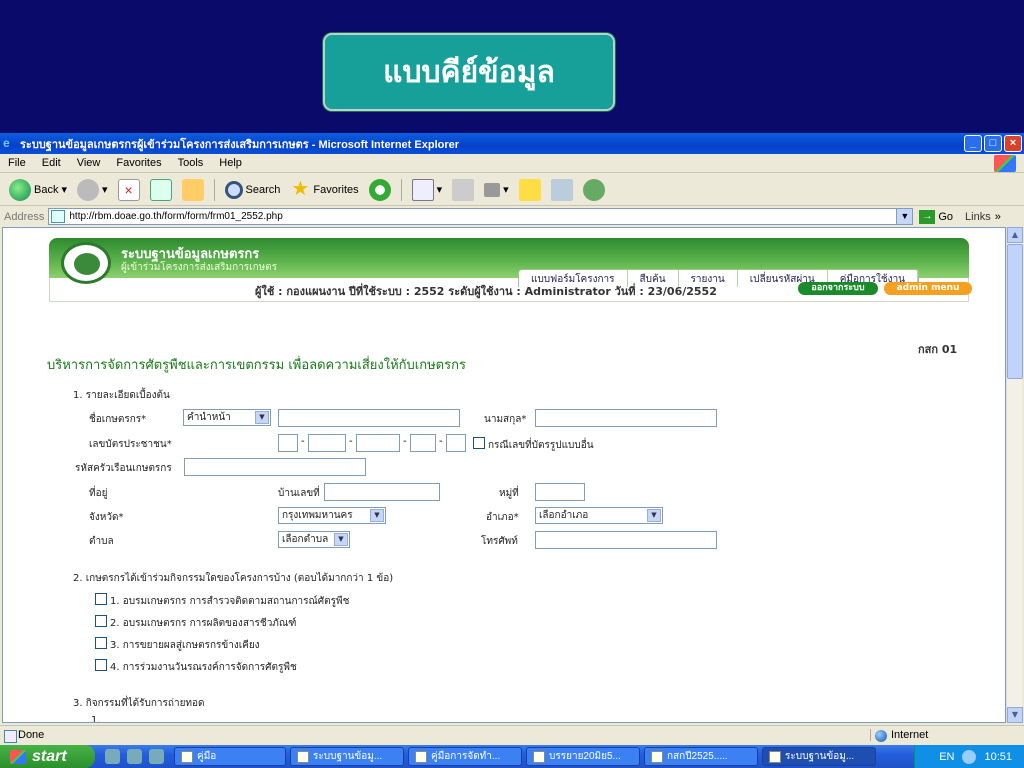  Describe the element at coordinates (96, 719) in the screenshot. I see `section-3-item-1: 1.` at that location.